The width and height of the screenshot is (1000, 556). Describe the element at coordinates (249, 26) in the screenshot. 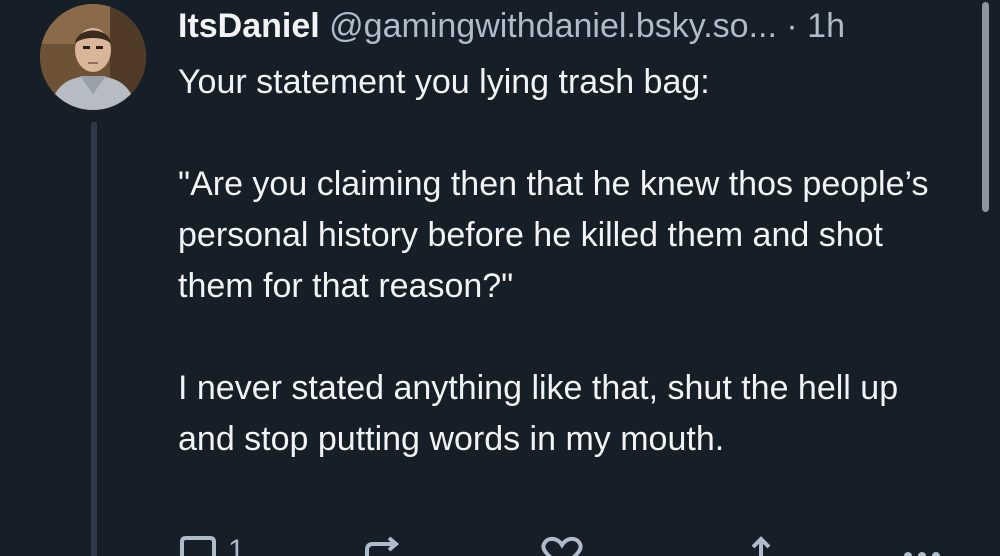

I see `display-name: ItsDaniel` at that location.